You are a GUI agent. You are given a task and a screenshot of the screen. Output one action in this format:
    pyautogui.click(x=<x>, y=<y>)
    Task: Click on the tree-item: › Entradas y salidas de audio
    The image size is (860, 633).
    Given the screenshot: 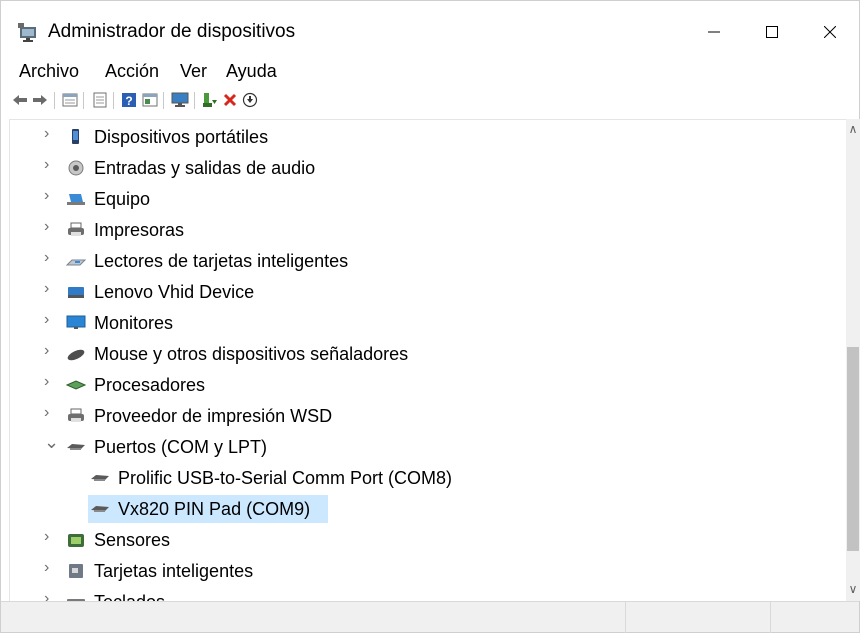 What is the action you would take?
    pyautogui.click(x=428, y=168)
    